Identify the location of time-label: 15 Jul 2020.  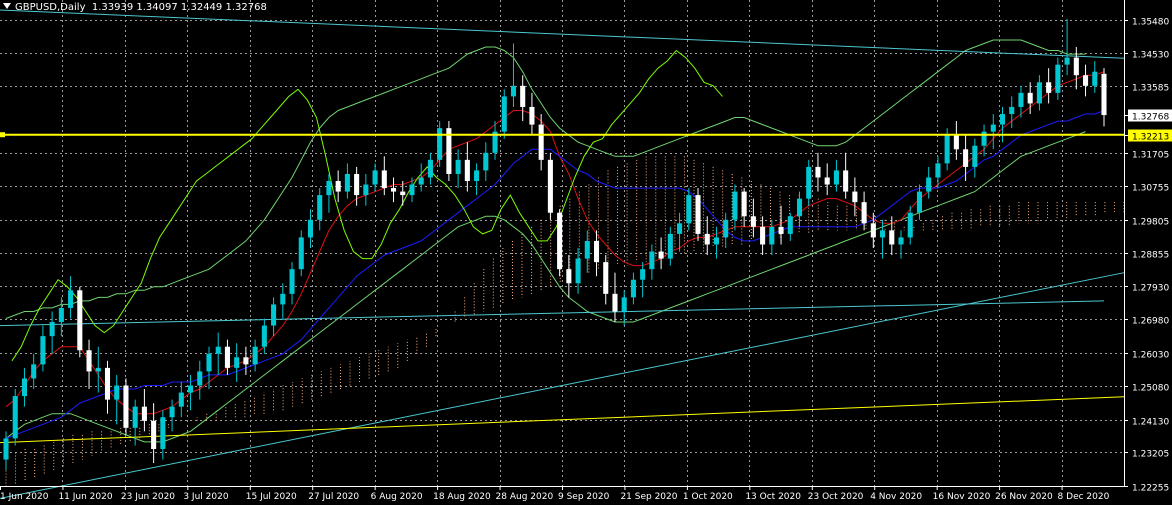
(271, 497).